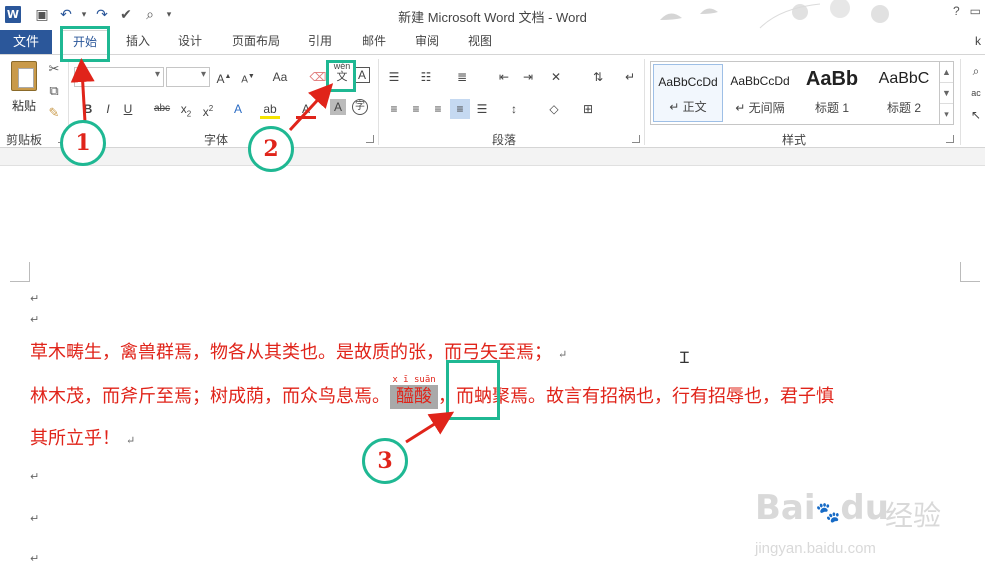 The height and width of the screenshot is (578, 985). I want to click on bold-icon: B, so click(88, 109).